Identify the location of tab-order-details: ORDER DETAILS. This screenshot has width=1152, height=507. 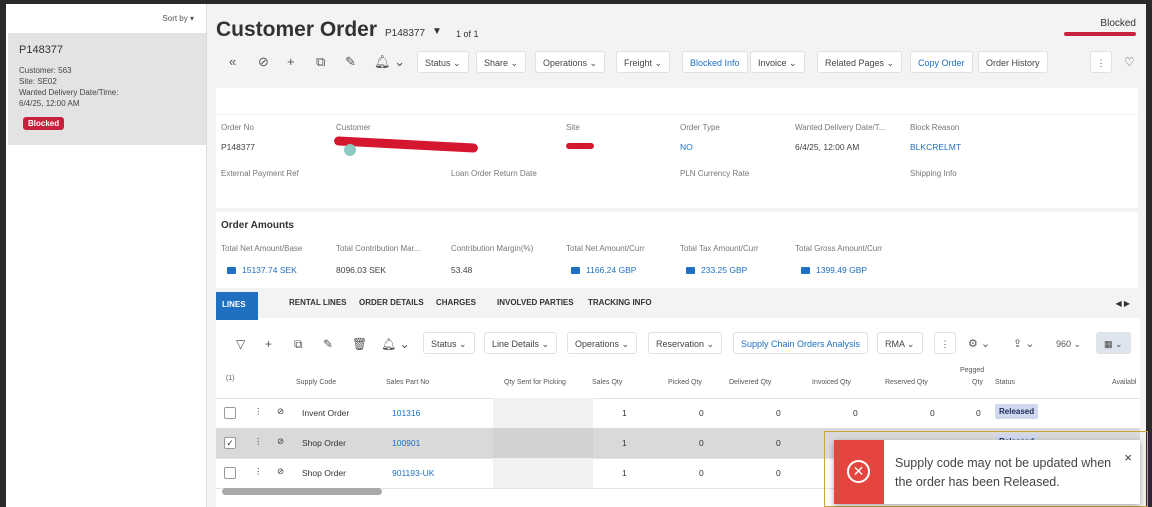
(391, 302).